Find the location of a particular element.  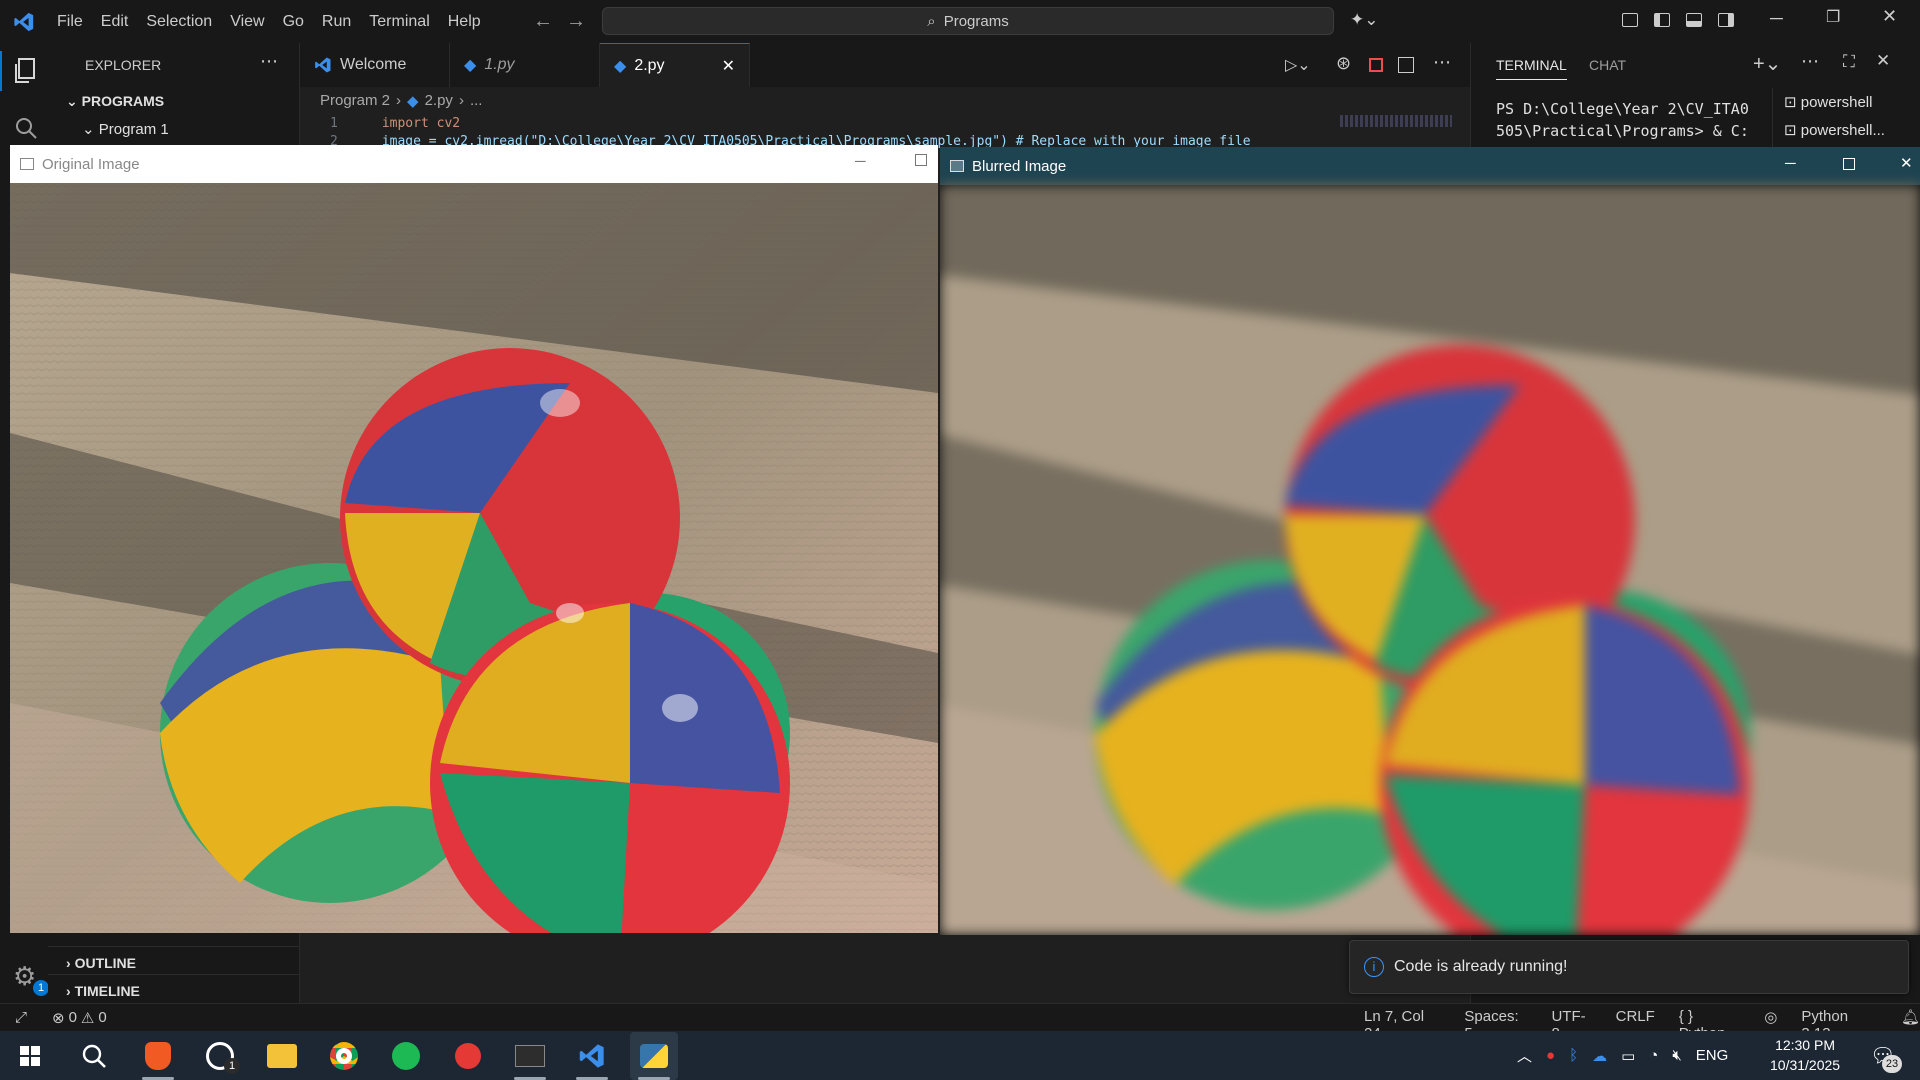

menu-help: Help is located at coordinates (464, 21).